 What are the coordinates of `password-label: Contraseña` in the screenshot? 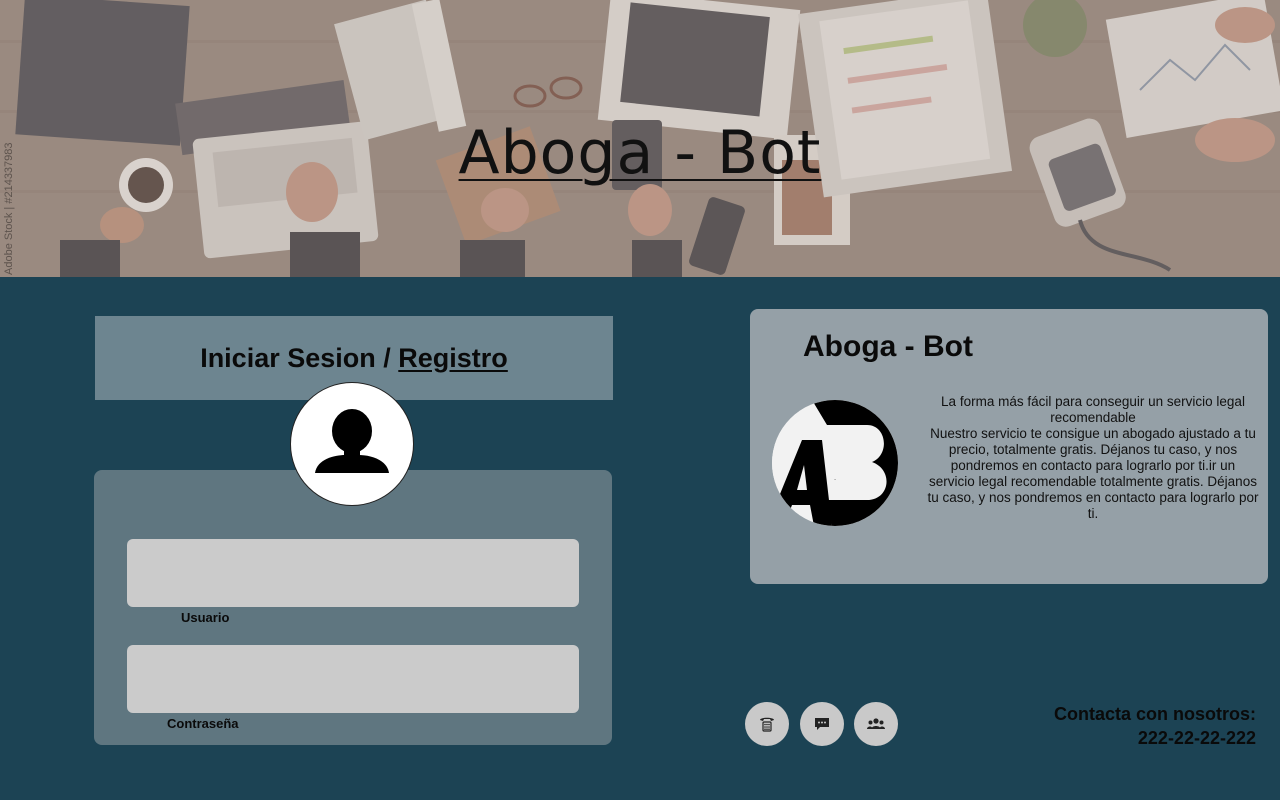 It's located at (203, 723).